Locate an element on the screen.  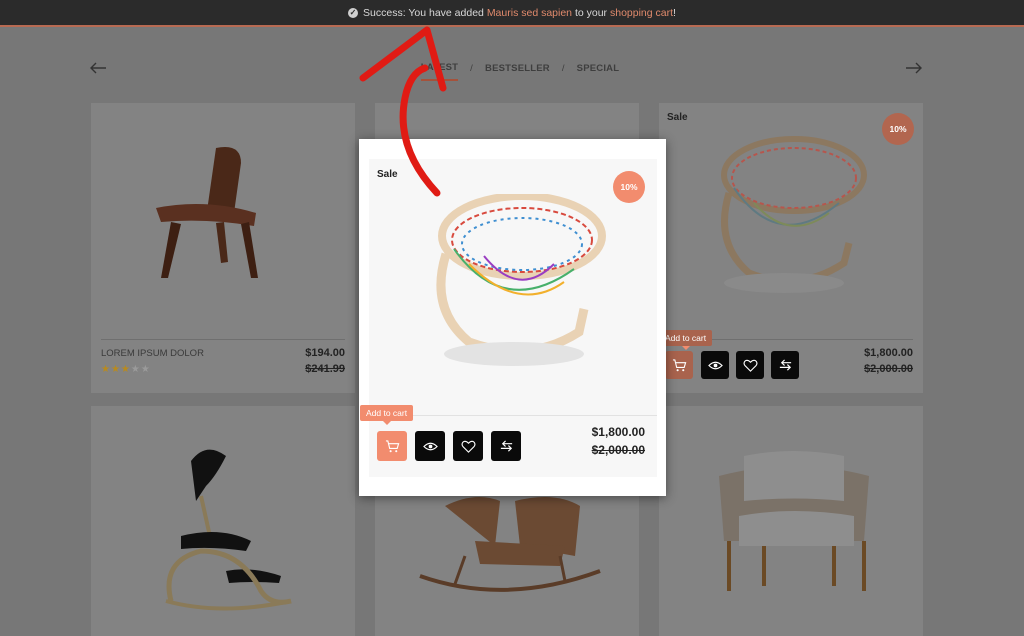
product-price: $194.00 is located at coordinates (325, 353).